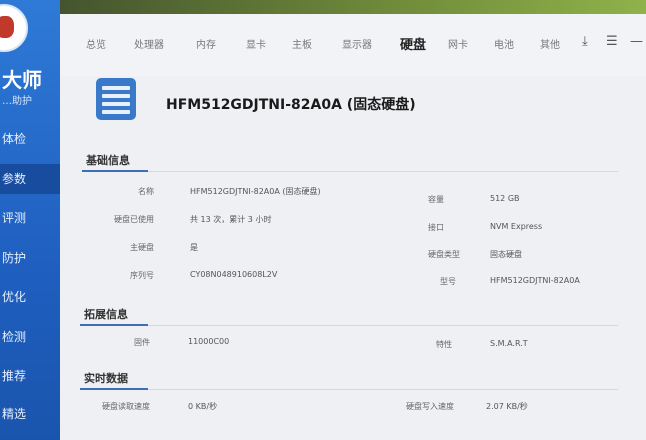 This screenshot has width=646, height=440. What do you see at coordinates (146, 191) in the screenshot?
I see `name-label: 名称` at bounding box center [146, 191].